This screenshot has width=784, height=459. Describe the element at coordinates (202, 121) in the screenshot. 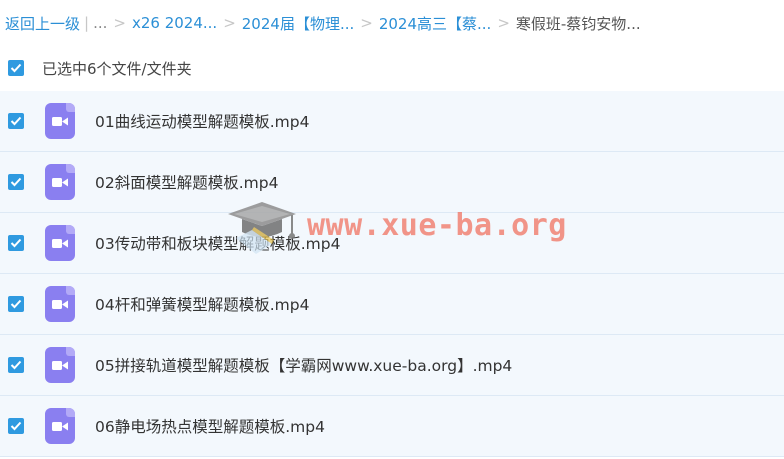

I see `file-name: 01曲线运动模型解题模板.mp4` at that location.